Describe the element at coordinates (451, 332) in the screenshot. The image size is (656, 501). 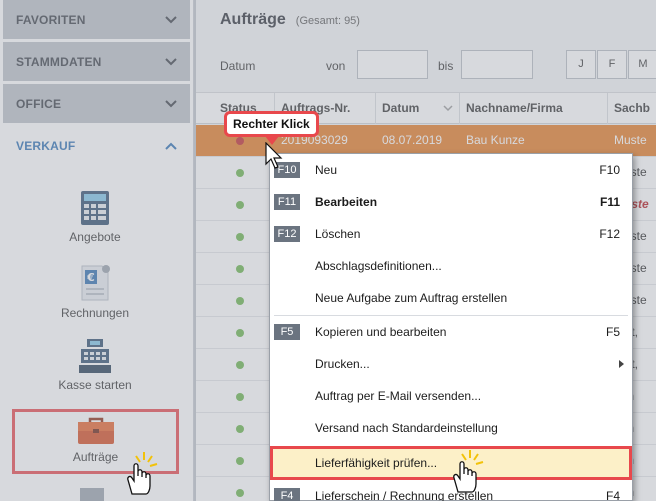
I see `menu-item-kopieren: F5 Kopieren und bearbeiten F5` at that location.